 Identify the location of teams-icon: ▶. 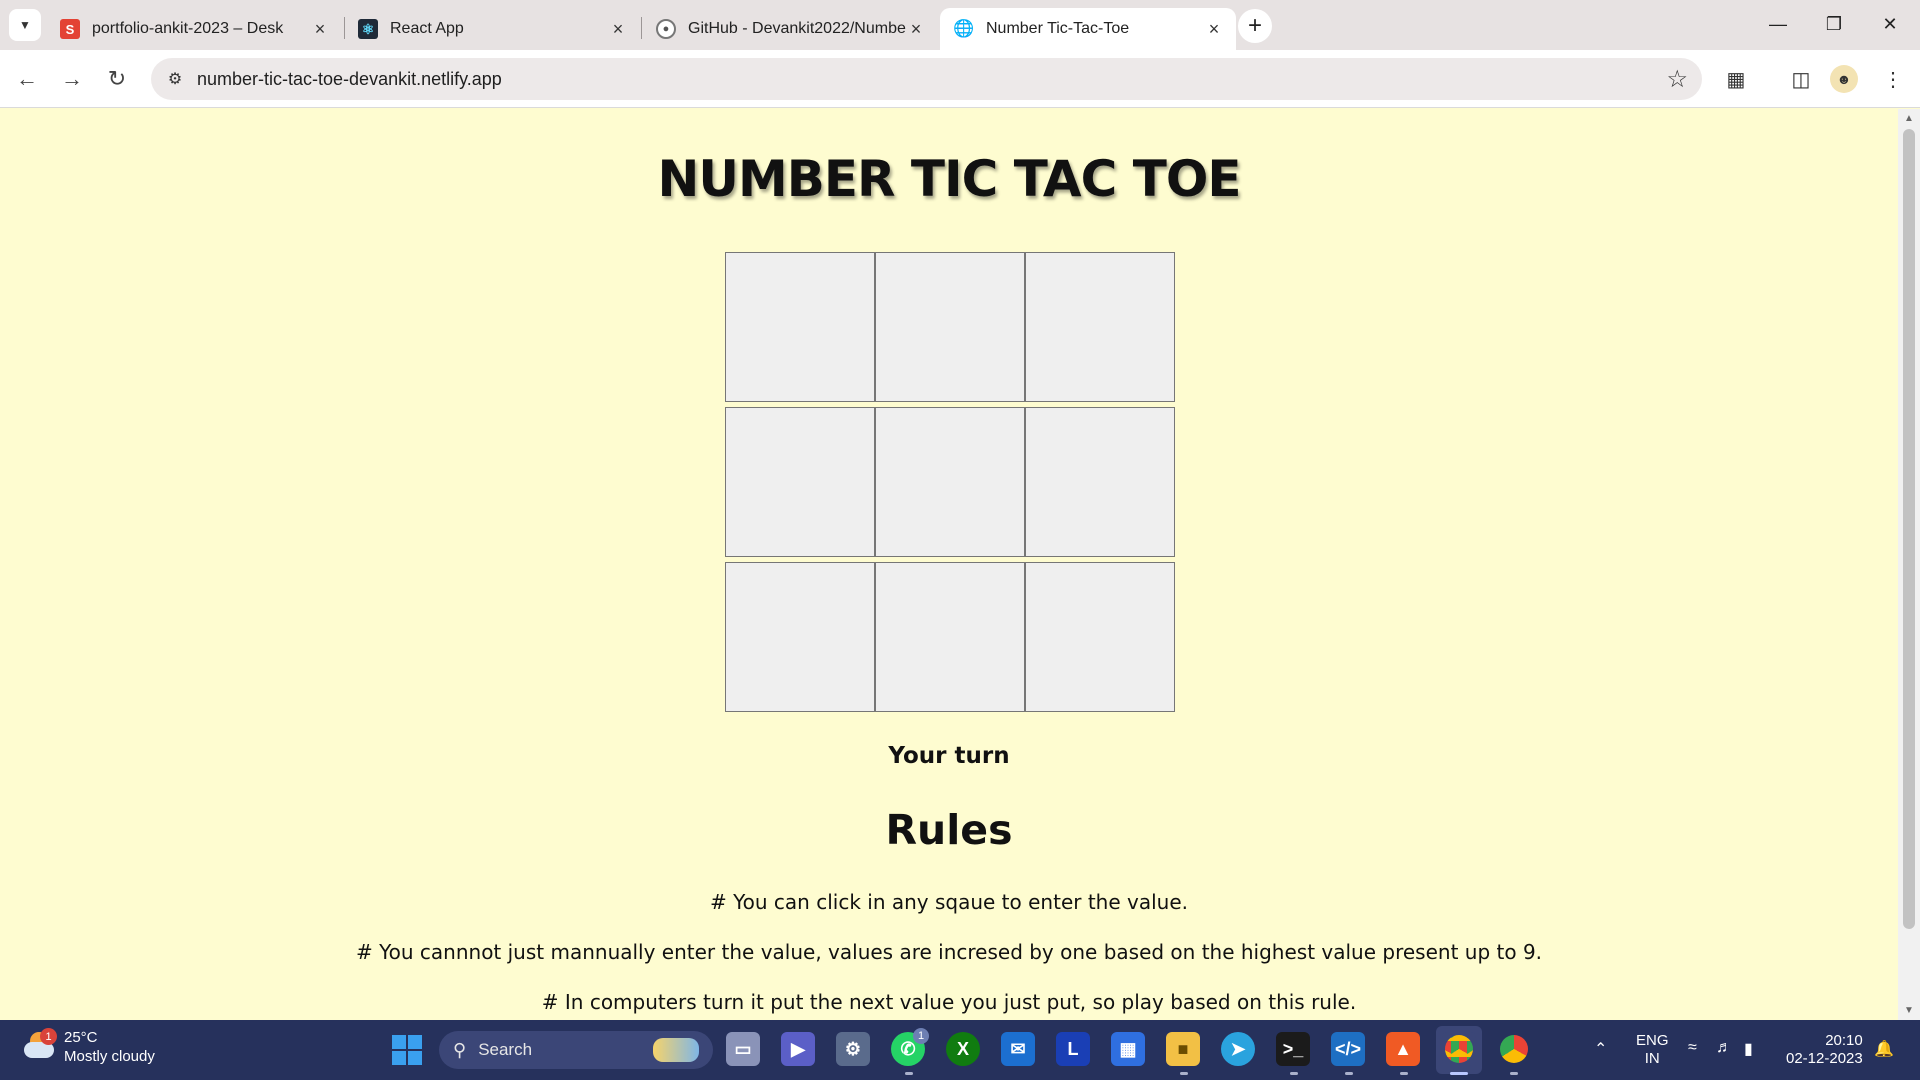
(798, 1049).